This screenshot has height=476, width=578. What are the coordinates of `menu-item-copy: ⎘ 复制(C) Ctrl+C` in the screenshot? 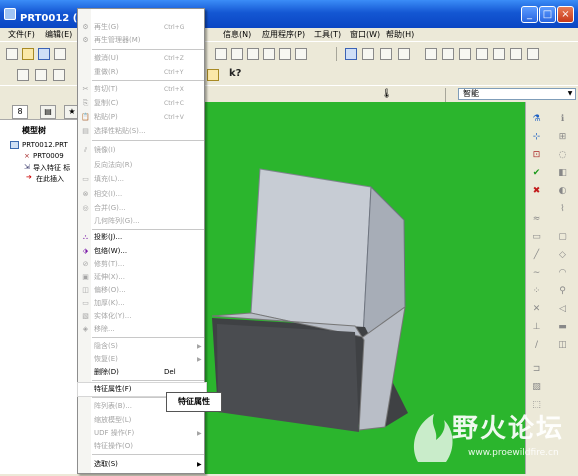 It's located at (142, 103).